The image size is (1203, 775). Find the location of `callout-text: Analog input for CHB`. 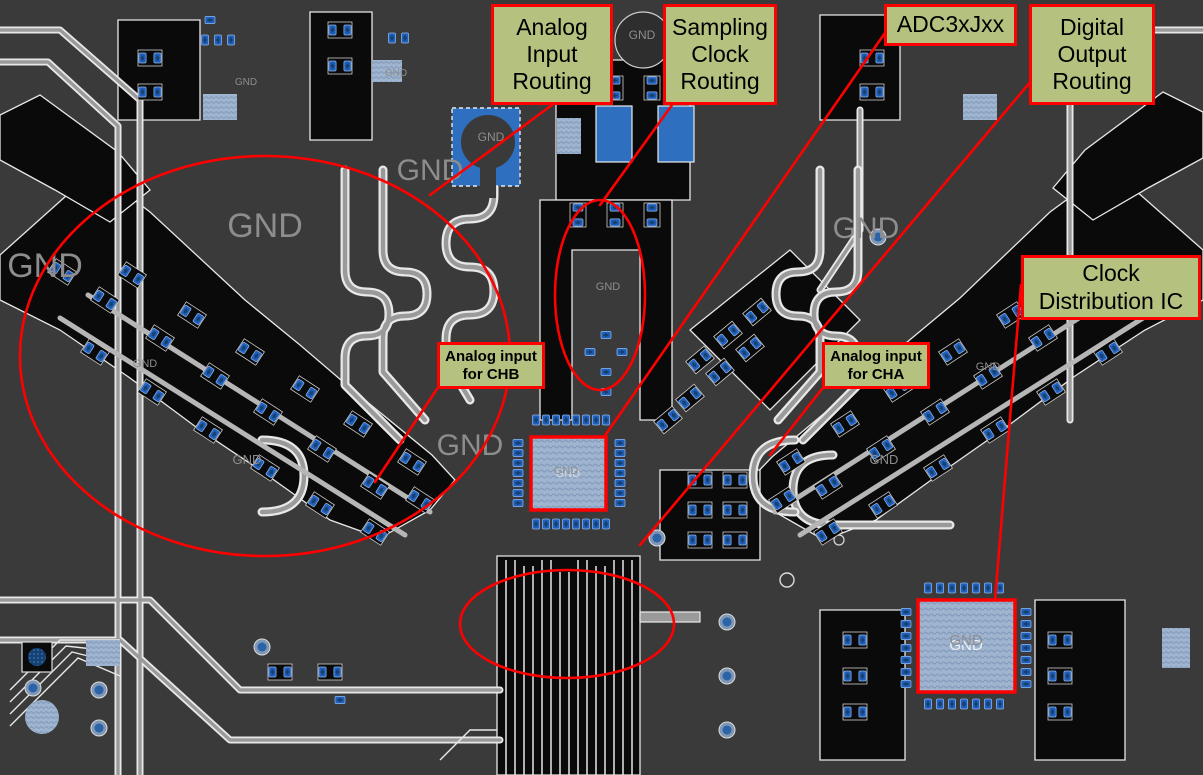

callout-text: Analog input for CHB is located at coordinates (491, 365).